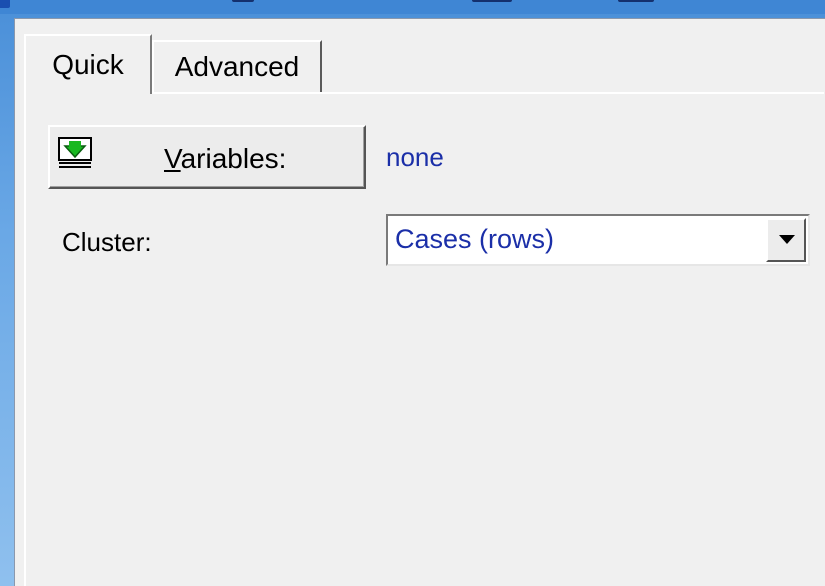 This screenshot has width=825, height=586. What do you see at coordinates (233, 158) in the screenshot?
I see `variables-label-rest: ariables:` at bounding box center [233, 158].